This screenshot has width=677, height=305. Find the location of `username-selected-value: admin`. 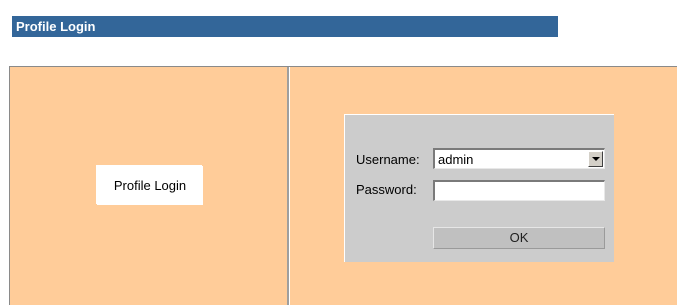

username-selected-value: admin is located at coordinates (456, 159).